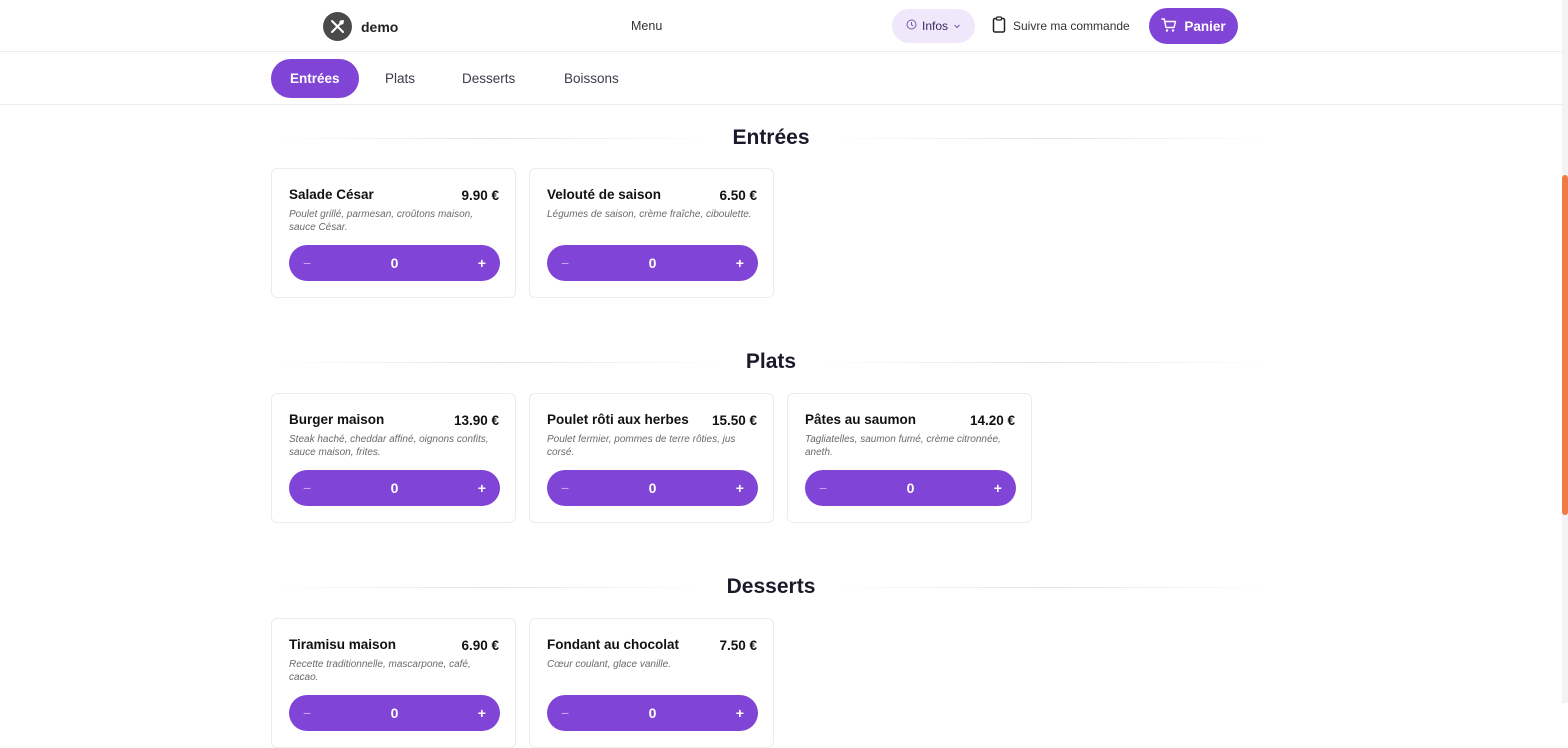  I want to click on tab-plats: Plats, so click(400, 78).